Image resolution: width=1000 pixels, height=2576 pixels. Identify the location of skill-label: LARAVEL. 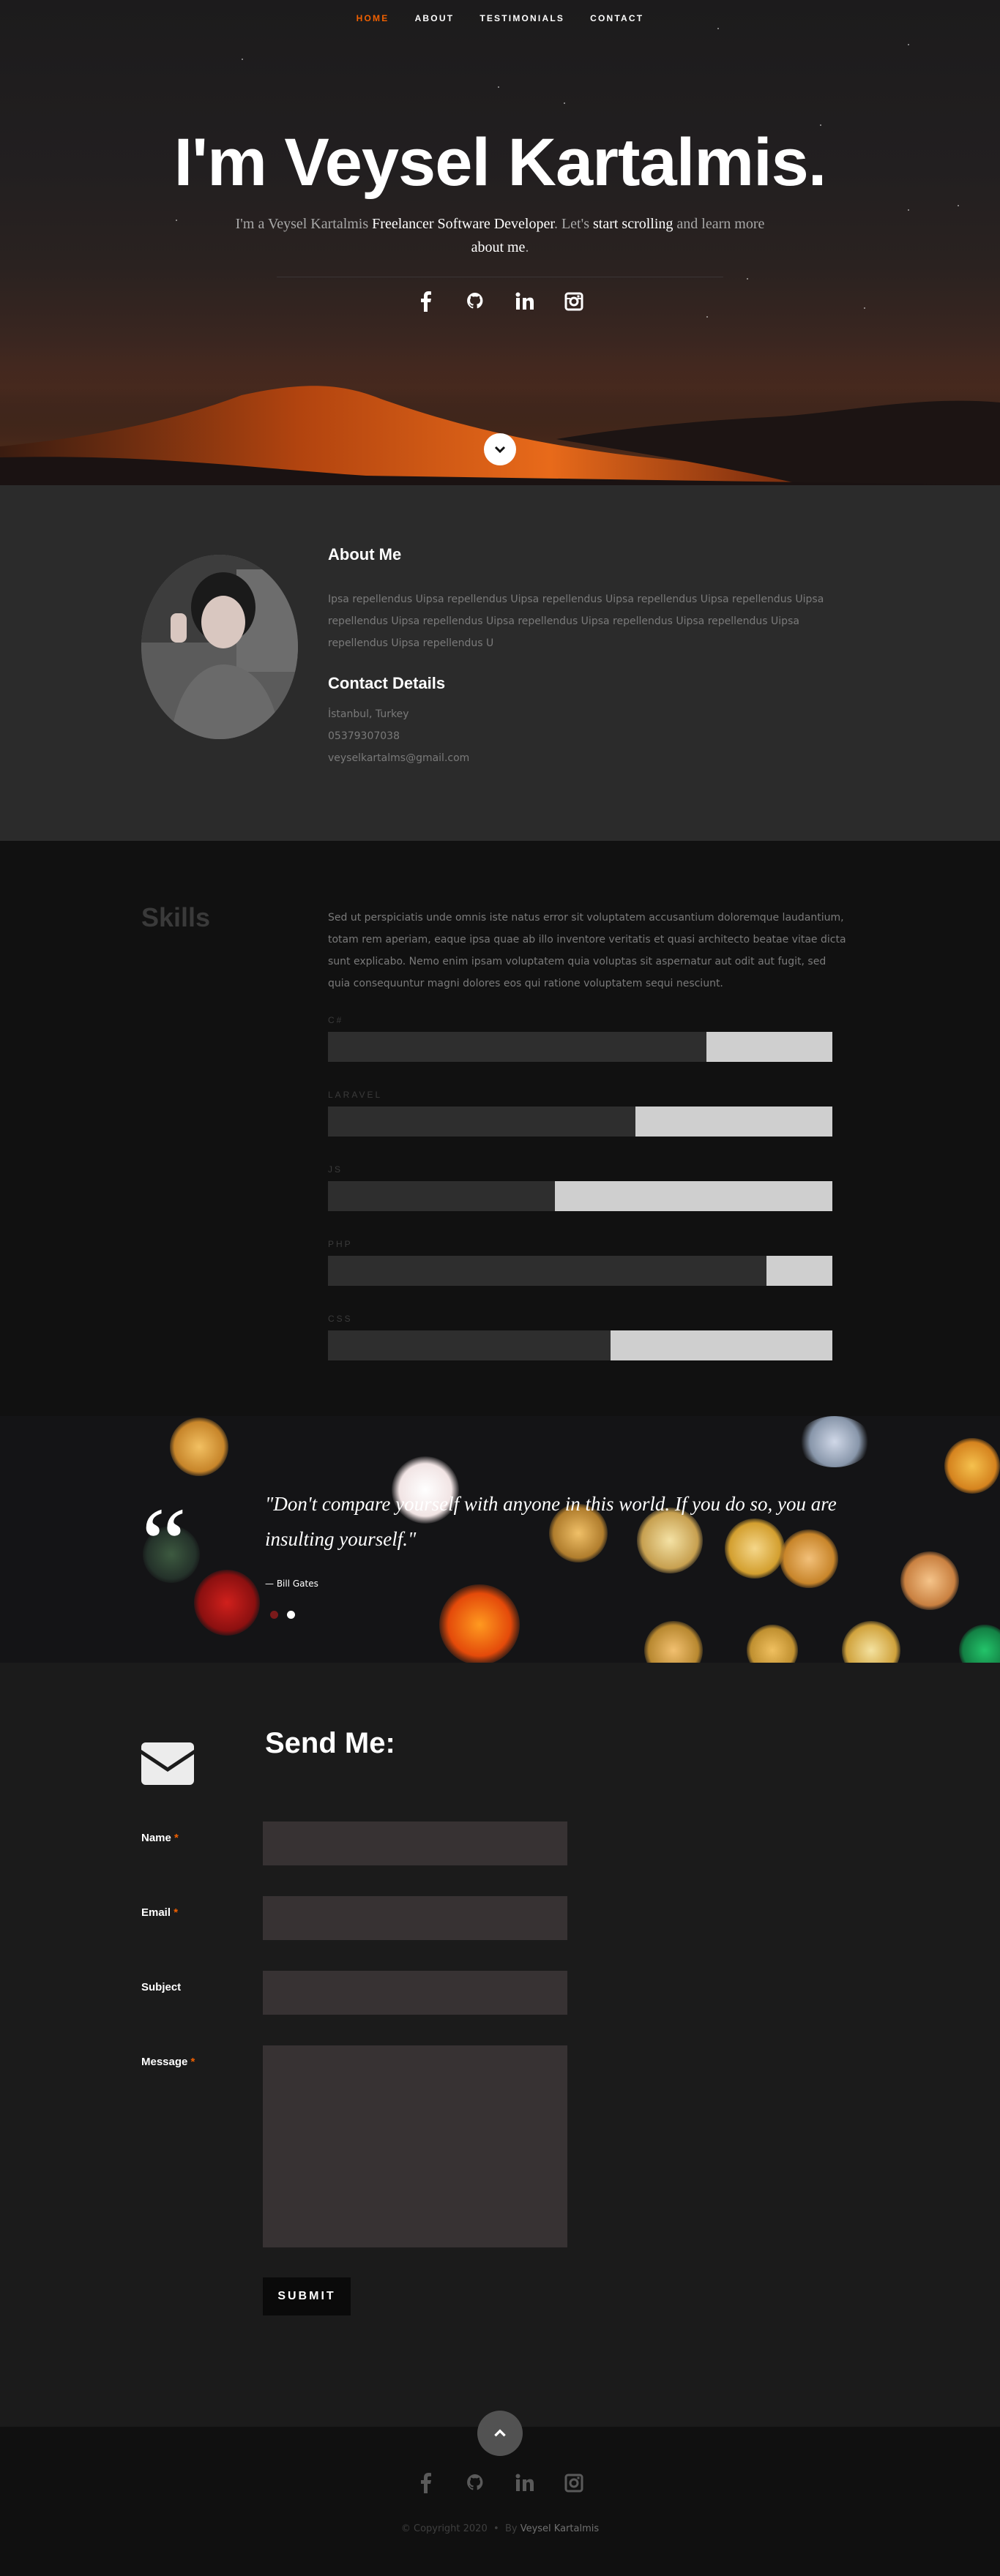
(356, 1095).